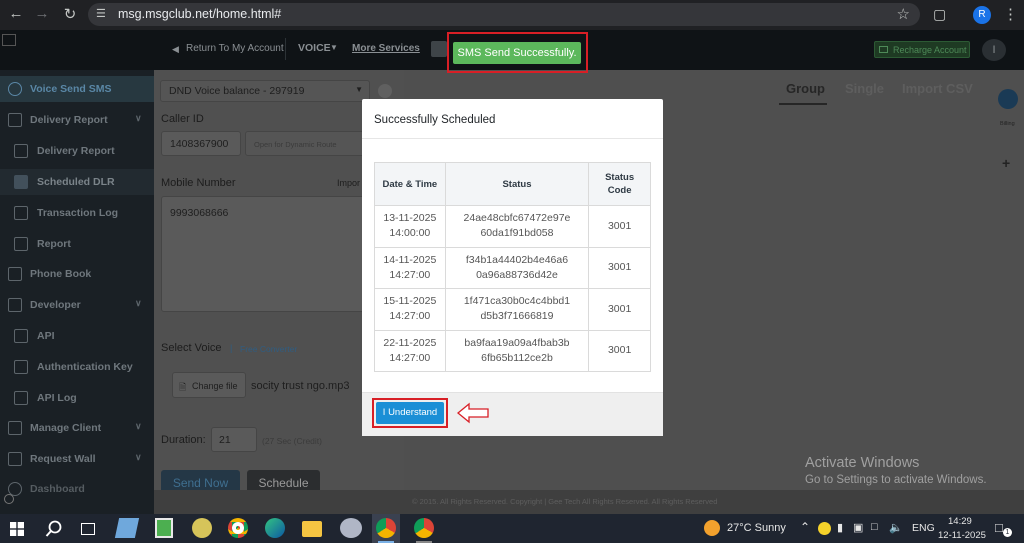 This screenshot has width=1024, height=543. I want to click on settings-gear-icon, so click(9, 499).